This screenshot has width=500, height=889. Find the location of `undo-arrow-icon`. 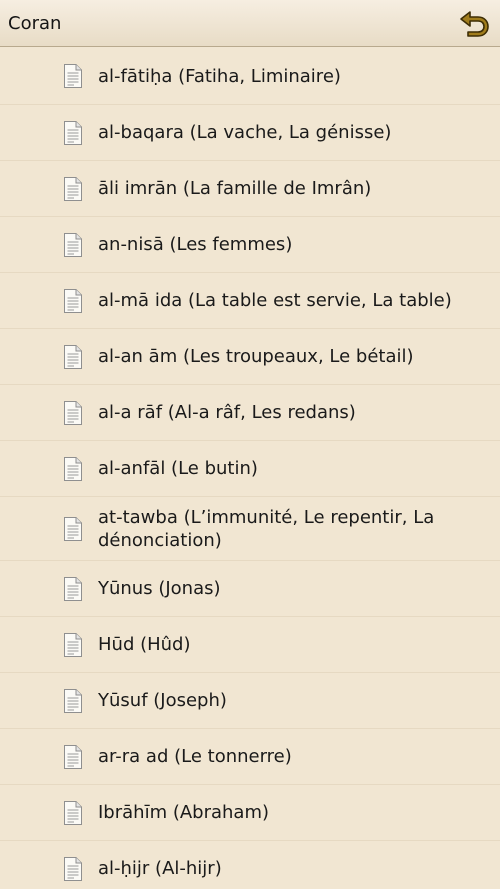

undo-arrow-icon is located at coordinates (474, 24).